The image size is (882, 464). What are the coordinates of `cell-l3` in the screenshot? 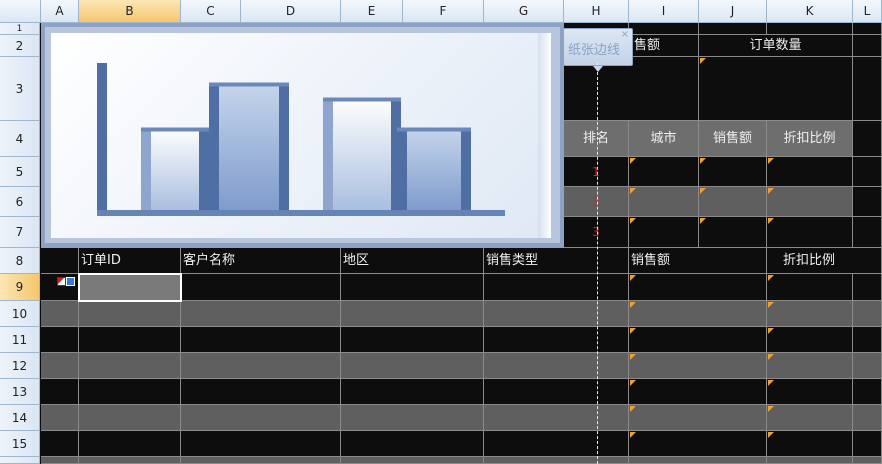 It's located at (867, 89).